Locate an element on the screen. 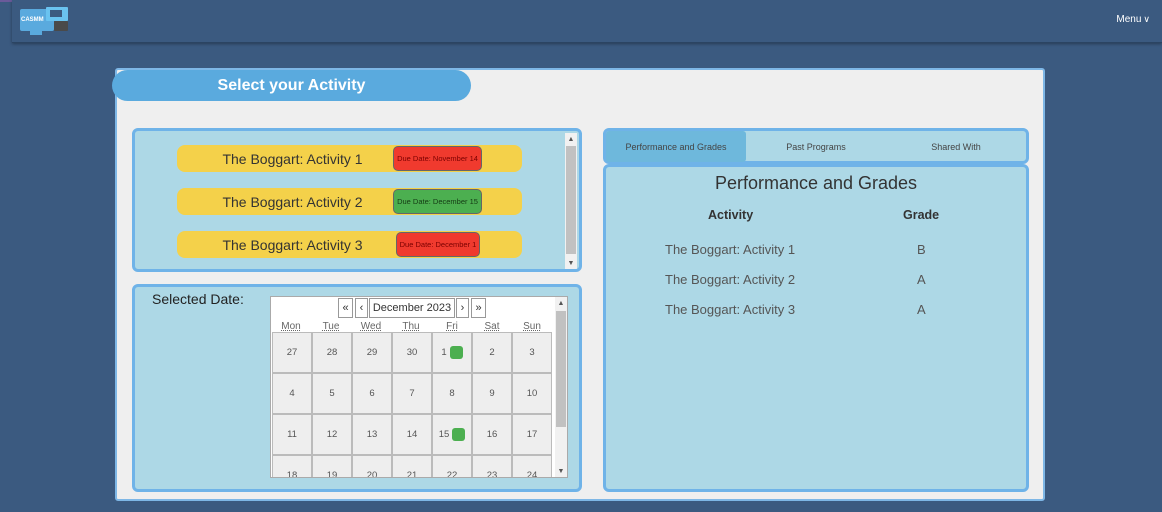 This screenshot has width=1162, height=512. calendar-day-number: 2 is located at coordinates (492, 352).